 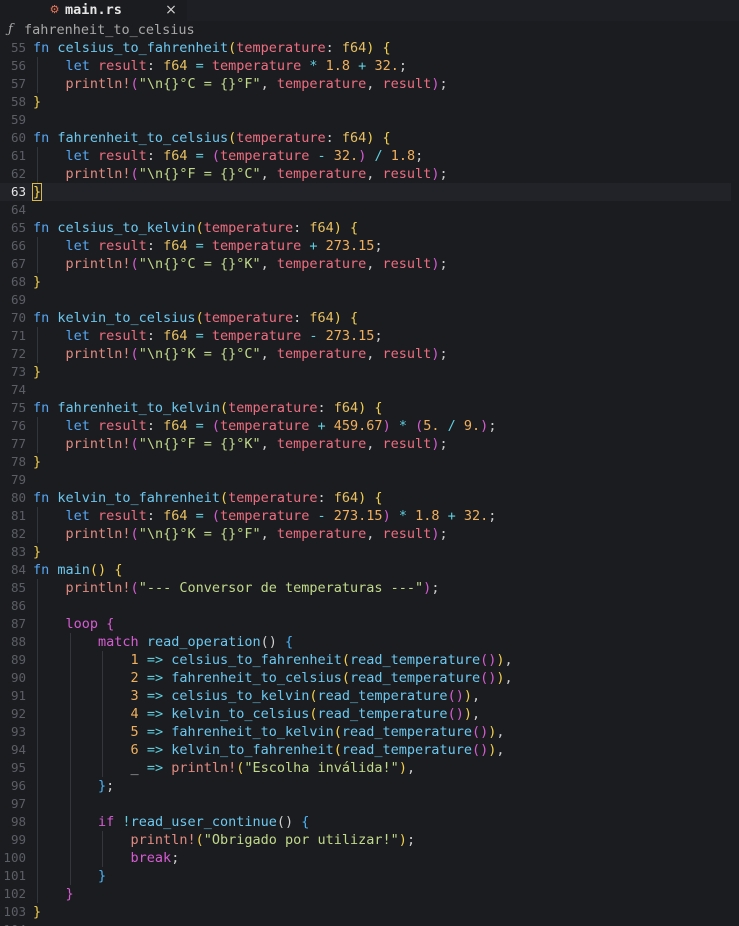 I want to click on code-text: if !read_user_continue() {, so click(x=171, y=822).